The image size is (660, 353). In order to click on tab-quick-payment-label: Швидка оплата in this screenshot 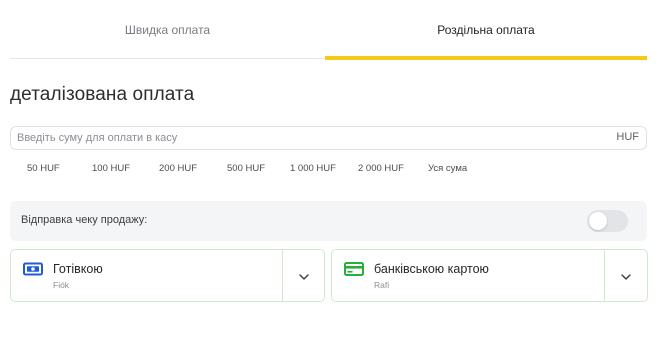, I will do `click(167, 30)`.